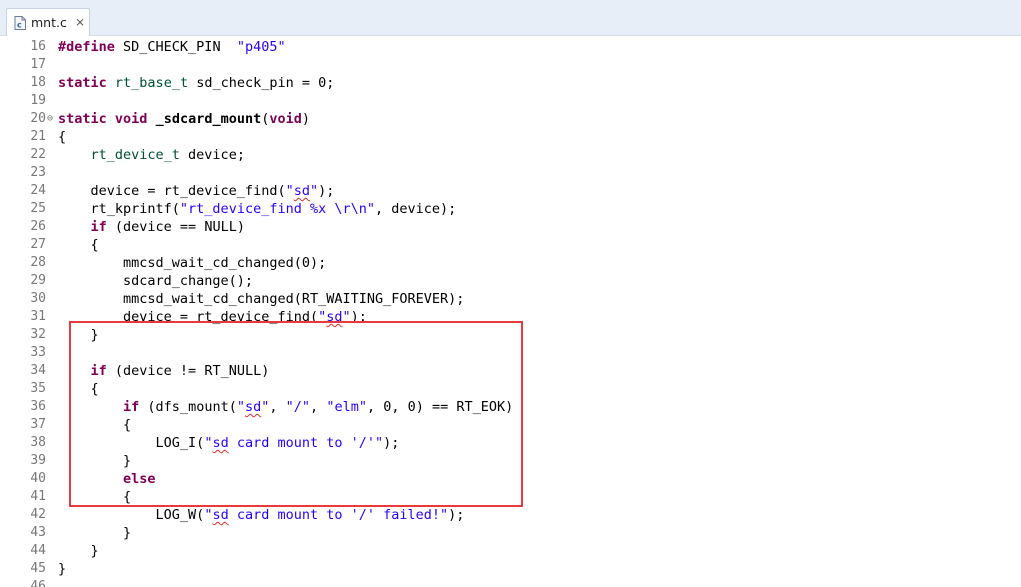  What do you see at coordinates (38, 82) in the screenshot?
I see `line-number: 18` at bounding box center [38, 82].